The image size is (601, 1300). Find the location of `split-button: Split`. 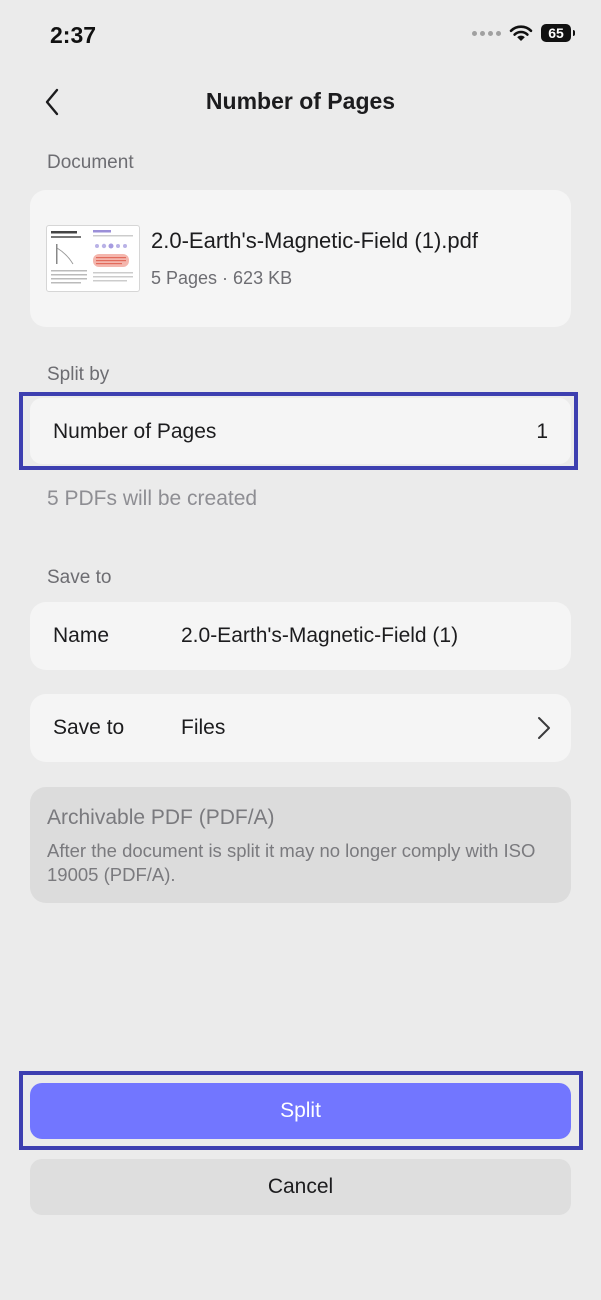

split-button: Split is located at coordinates (300, 1111).